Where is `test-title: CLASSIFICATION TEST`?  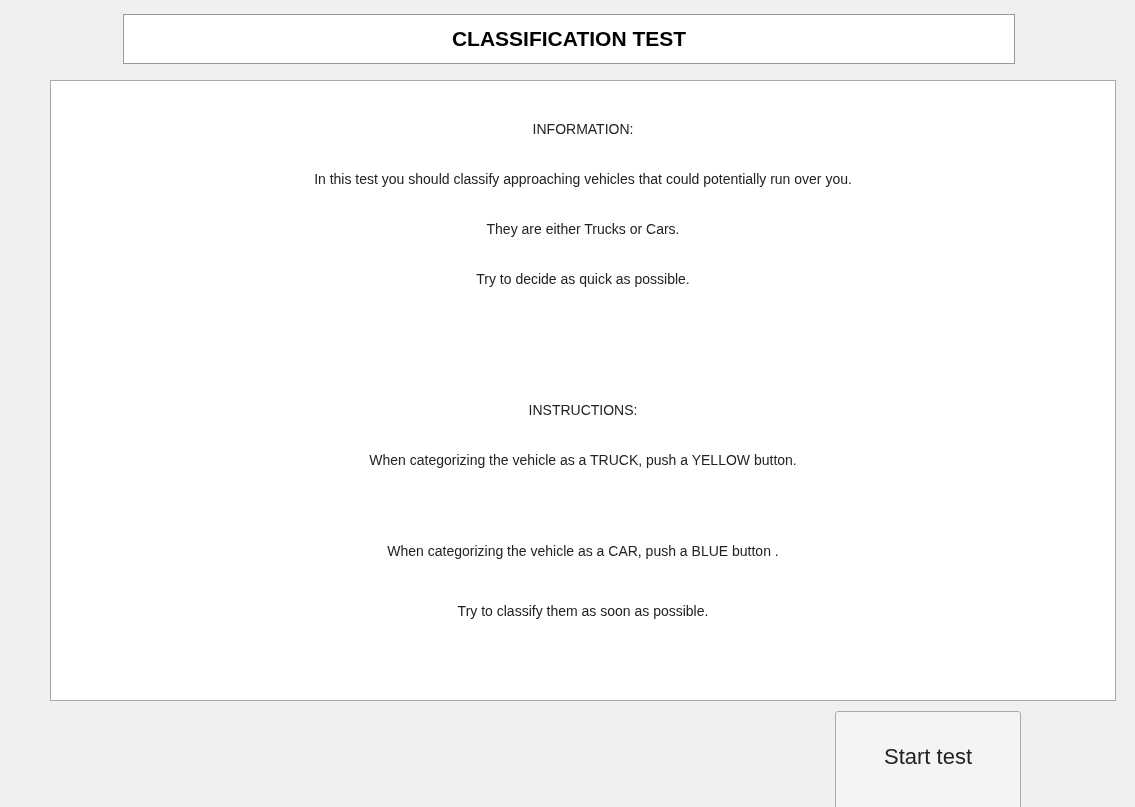 test-title: CLASSIFICATION TEST is located at coordinates (569, 39).